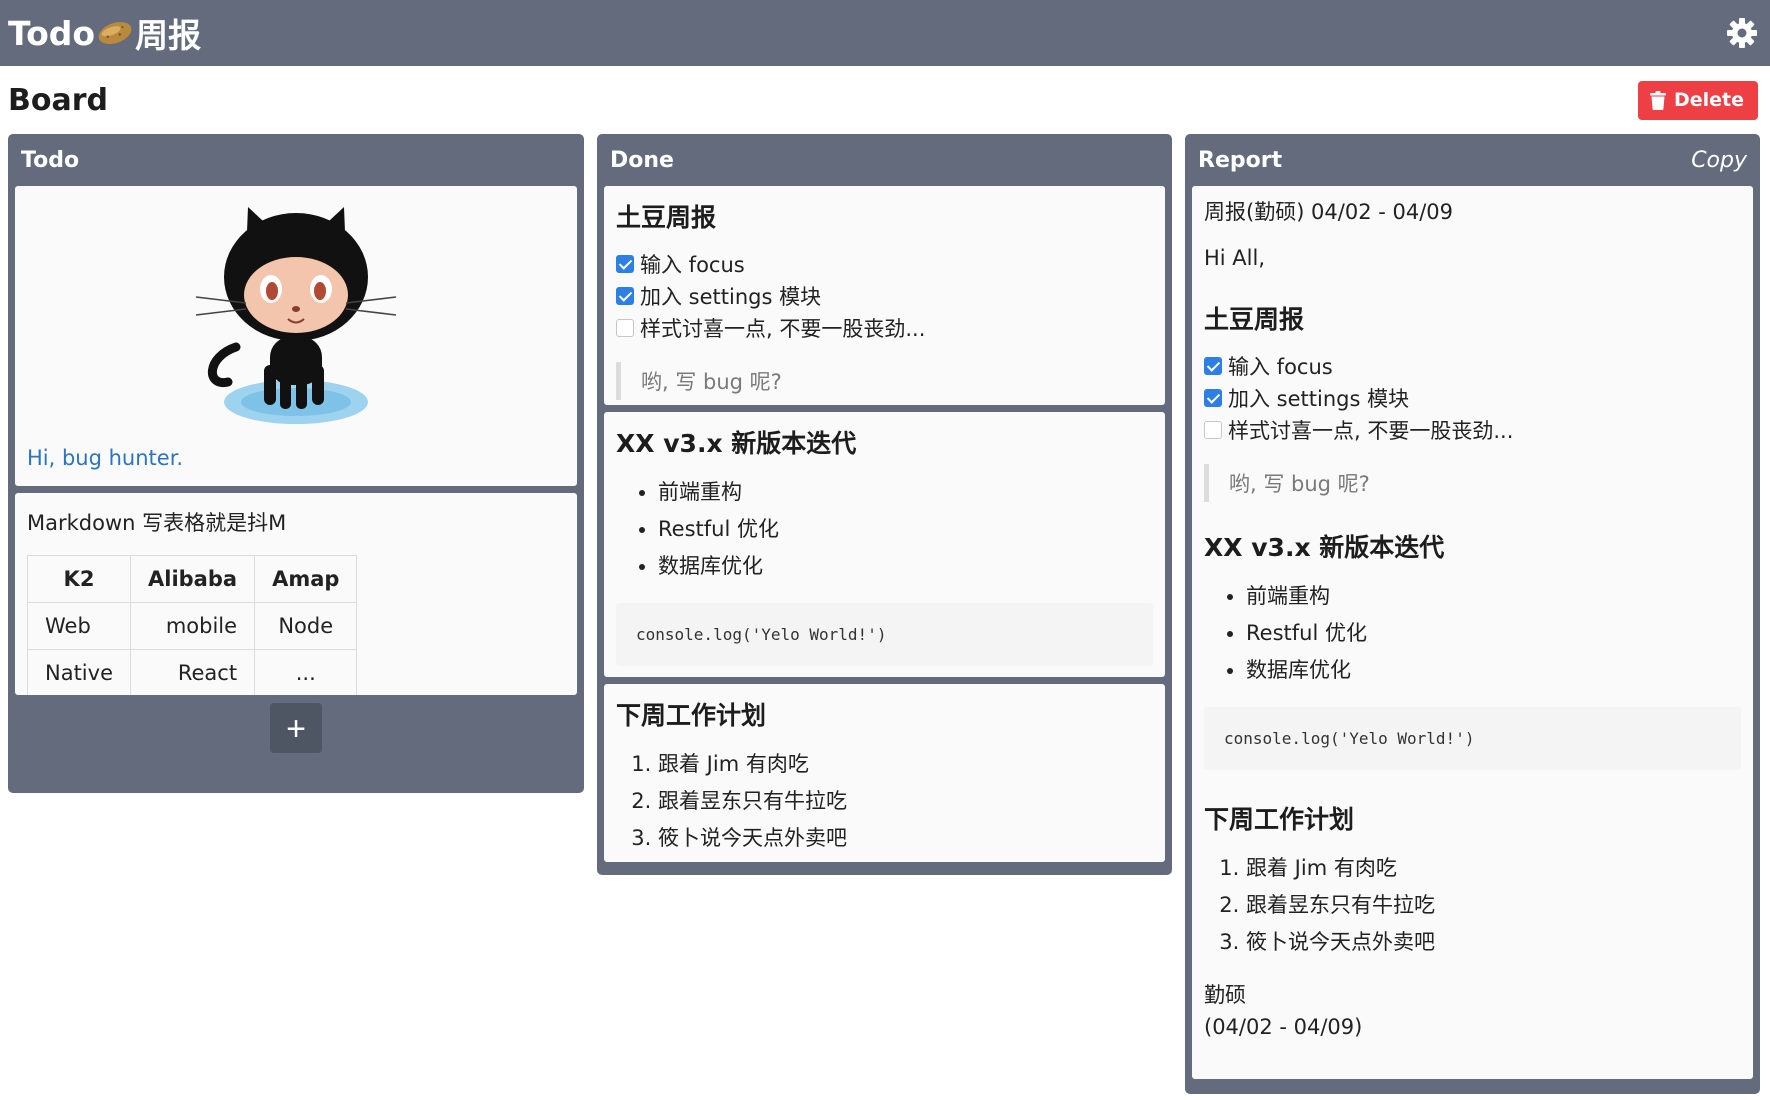 This screenshot has height=1100, width=1770. I want to click on column-header: Report Copy, so click(1472, 160).